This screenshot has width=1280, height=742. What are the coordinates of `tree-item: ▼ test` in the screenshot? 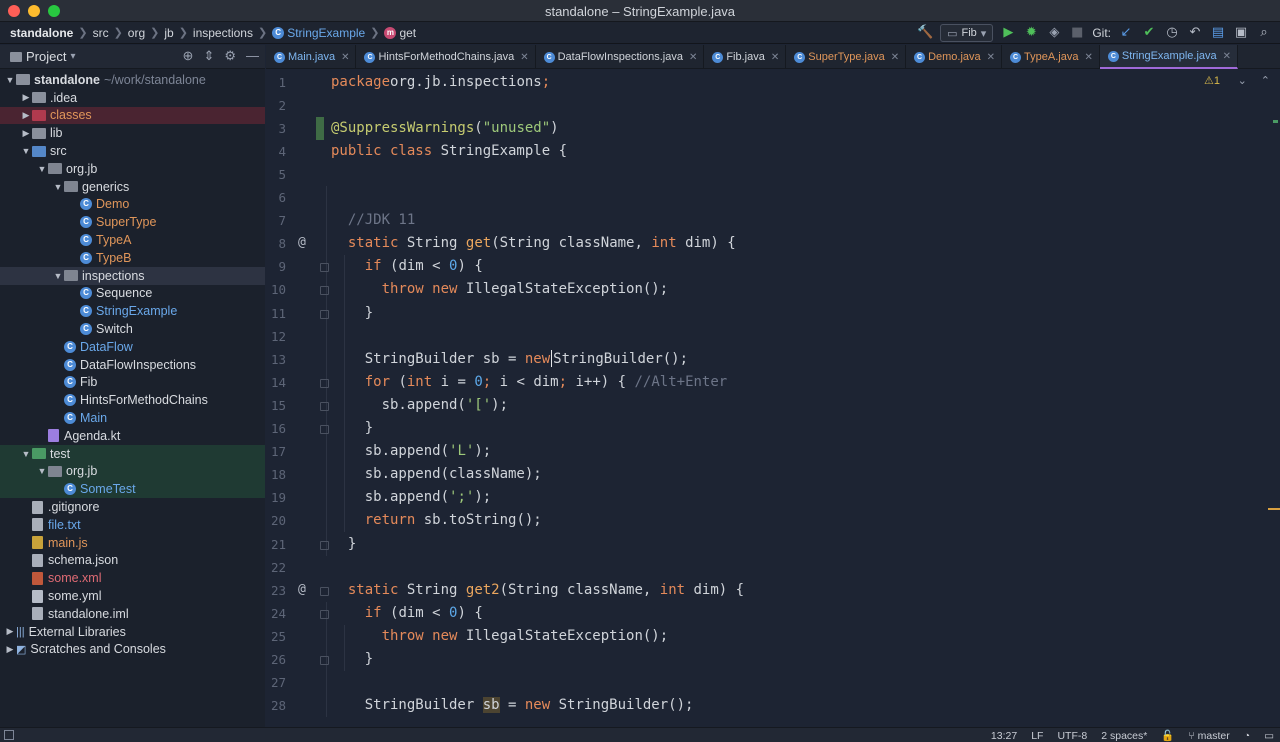 It's located at (132, 453).